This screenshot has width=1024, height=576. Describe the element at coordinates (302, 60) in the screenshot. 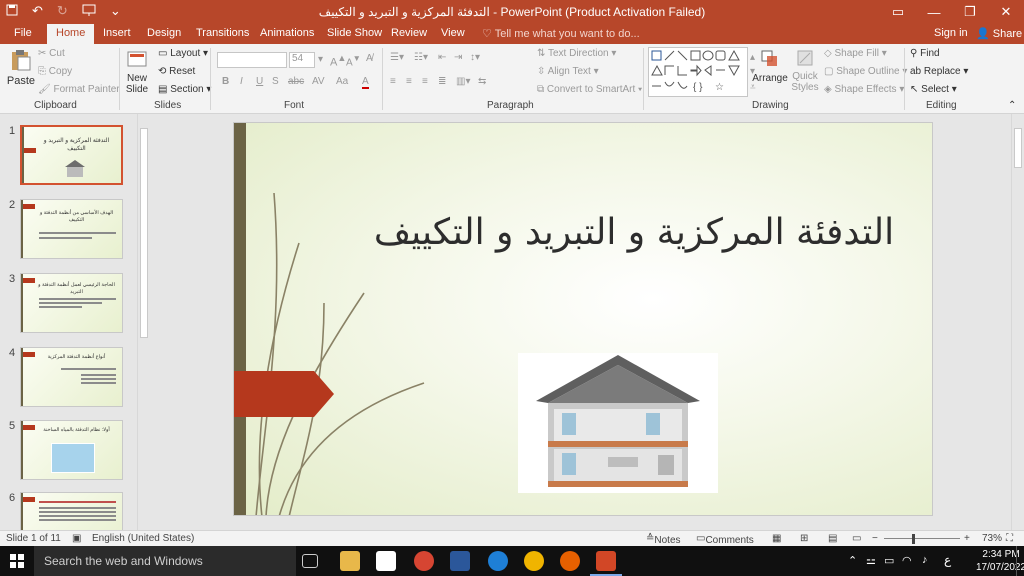

I see `font-size-input: 54` at that location.